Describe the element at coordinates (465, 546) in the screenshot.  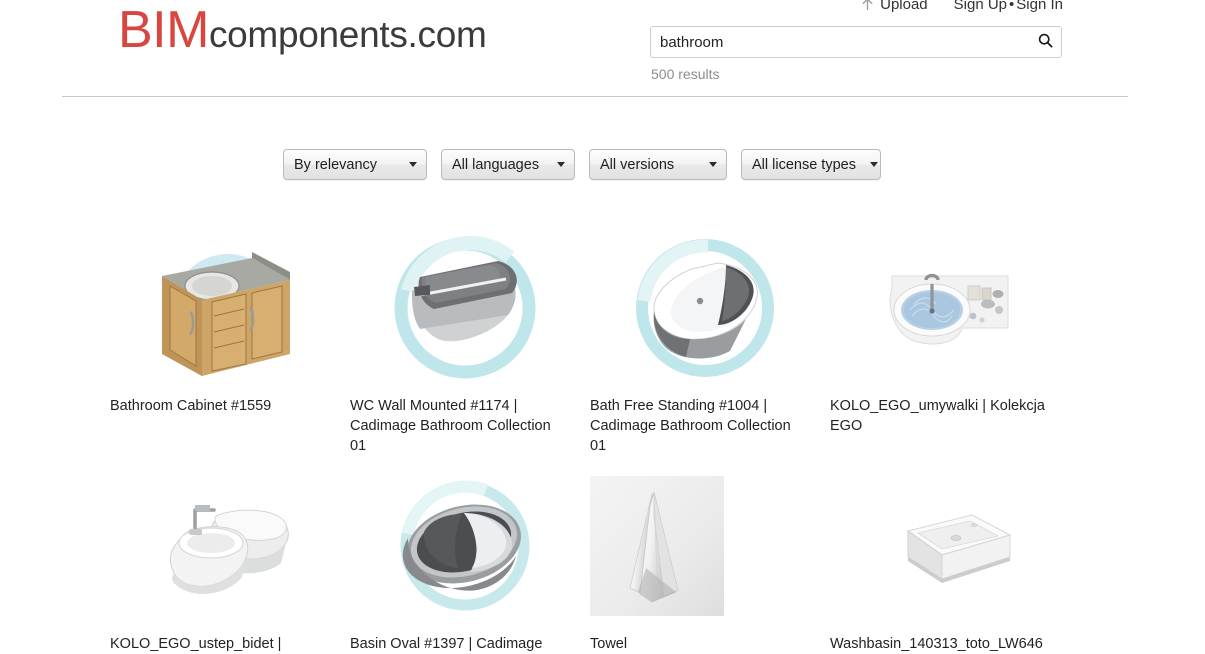
I see `basin-oval-thumb` at that location.